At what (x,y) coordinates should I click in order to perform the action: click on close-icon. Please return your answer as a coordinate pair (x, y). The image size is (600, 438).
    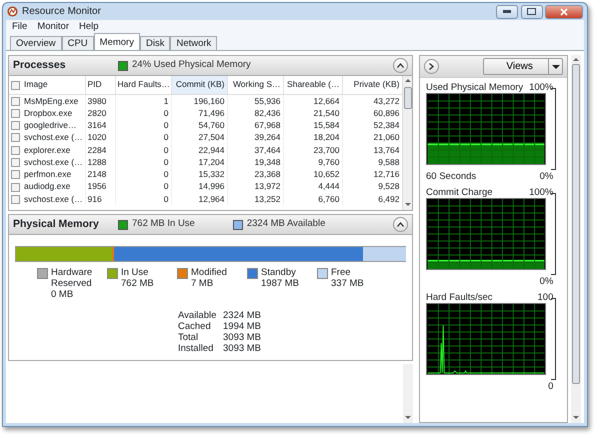
    Looking at the image, I should click on (564, 12).